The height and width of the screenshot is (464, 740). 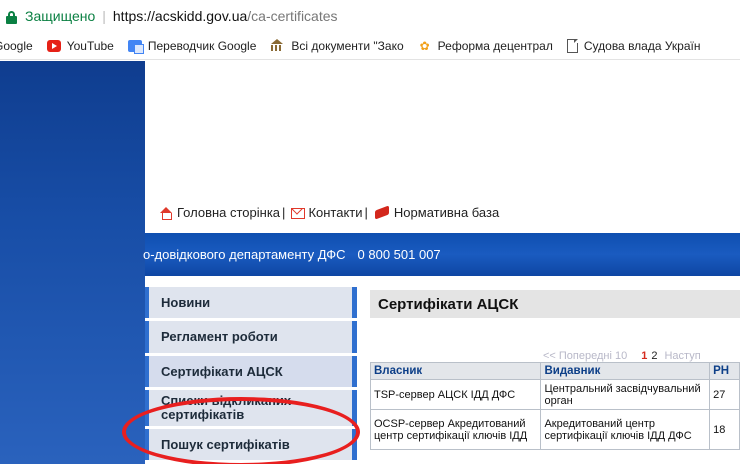 What do you see at coordinates (682, 356) in the screenshot?
I see `pager-next: Наступ` at bounding box center [682, 356].